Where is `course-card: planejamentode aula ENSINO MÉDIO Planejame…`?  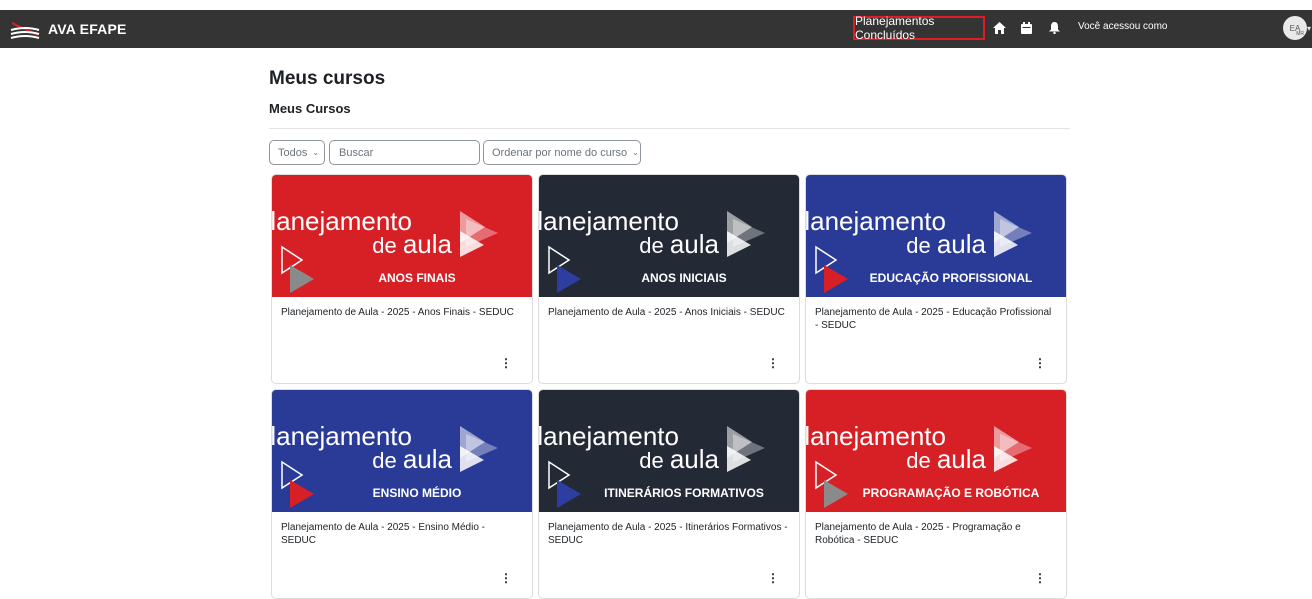 course-card: planejamentode aula ENSINO MÉDIO Planejame… is located at coordinates (402, 494).